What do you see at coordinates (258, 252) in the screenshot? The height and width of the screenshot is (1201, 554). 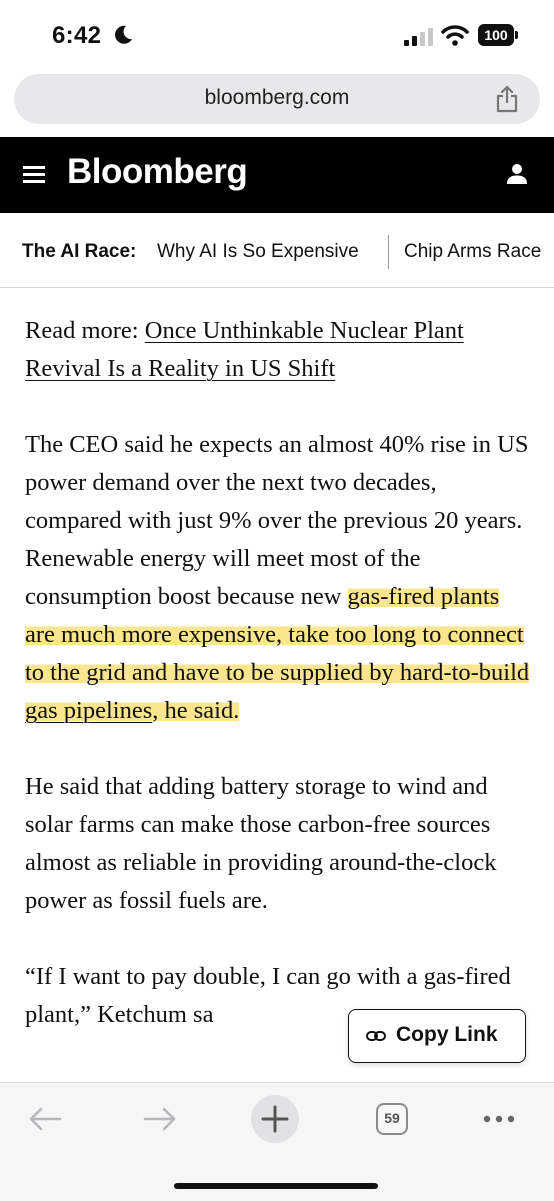 I see `ticker-item: Why AI Is So Expensive` at bounding box center [258, 252].